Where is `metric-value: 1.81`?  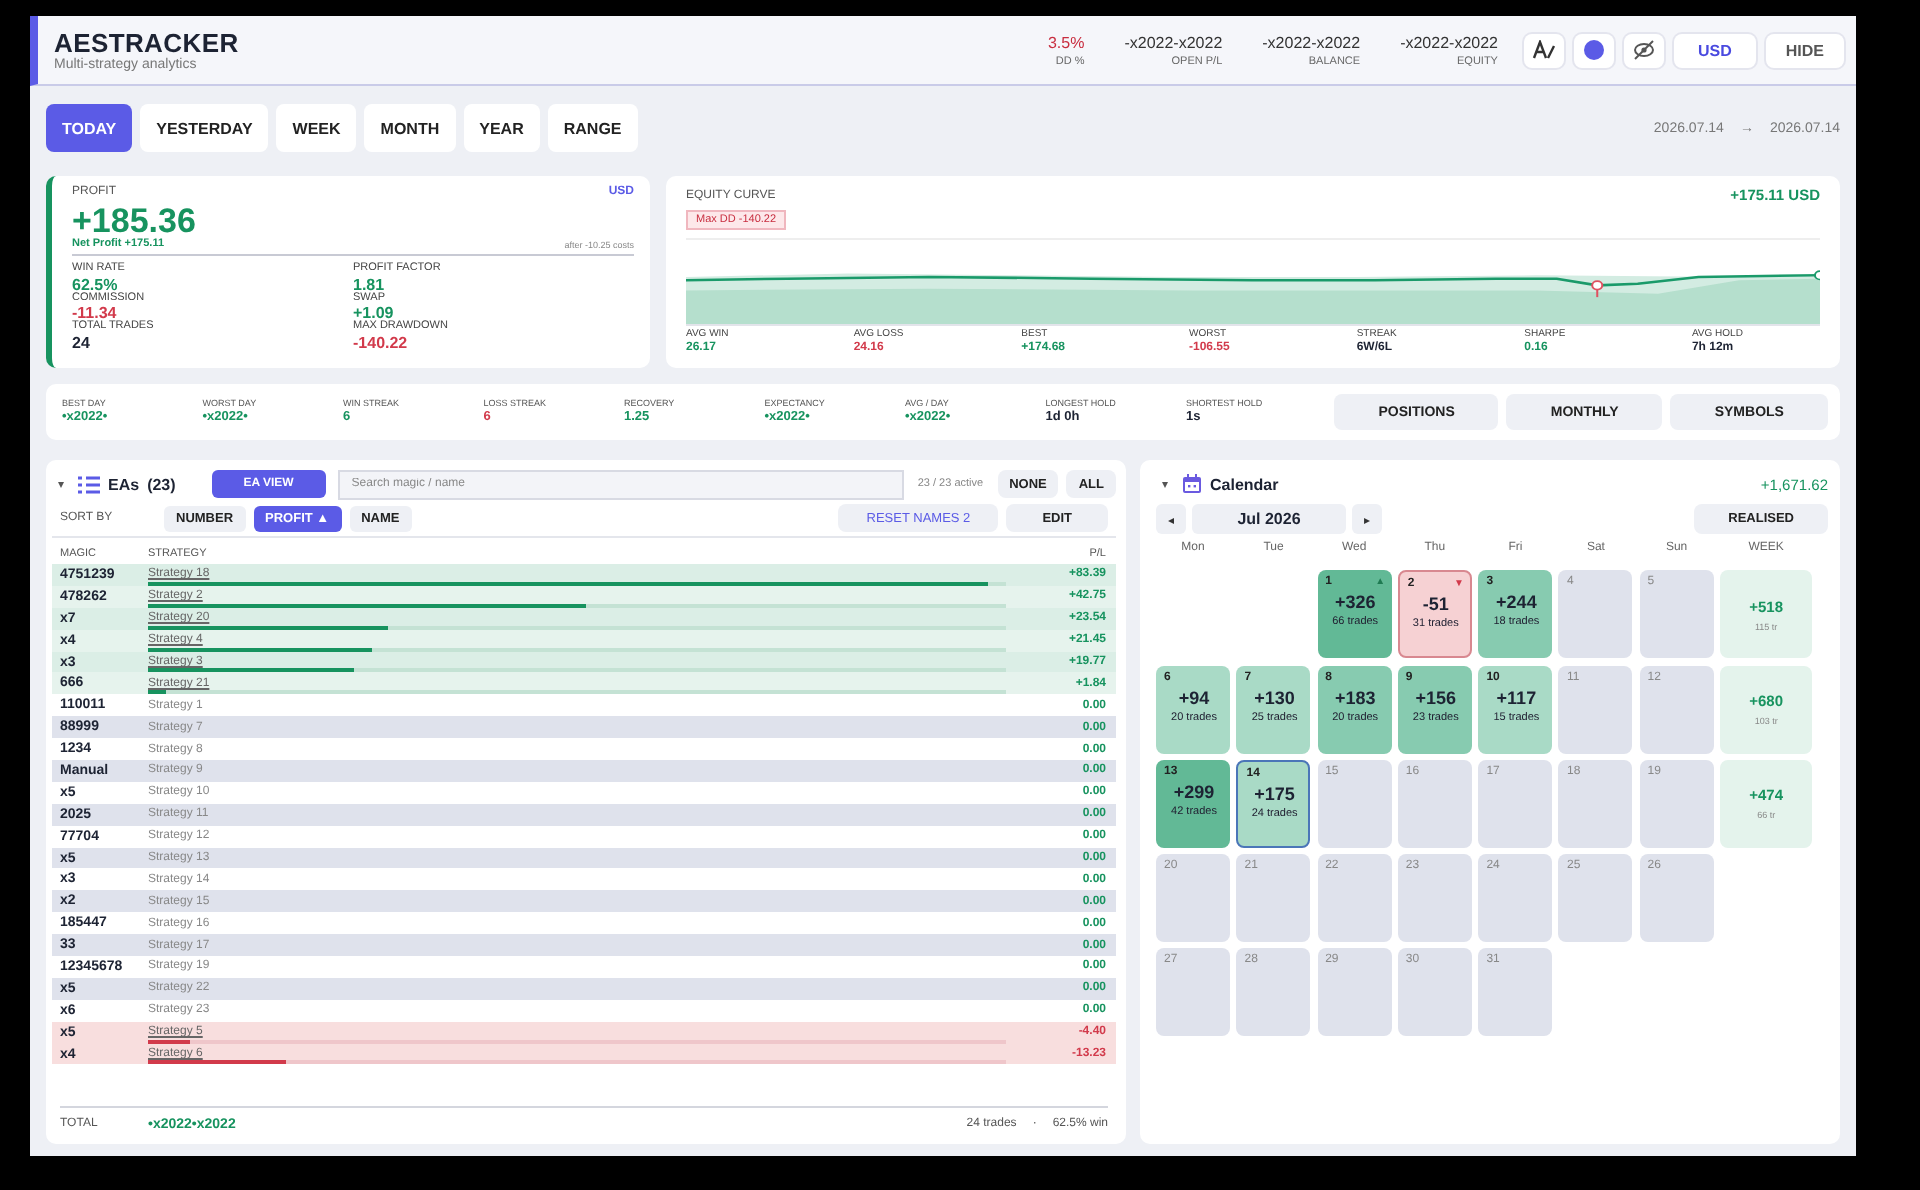
metric-value: 1.81 is located at coordinates (370, 285).